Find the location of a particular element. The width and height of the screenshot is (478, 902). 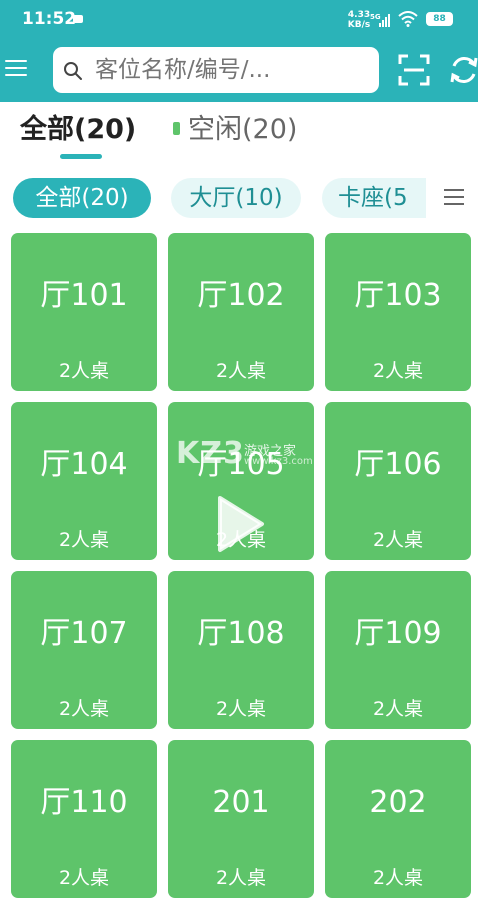

table-card: 厅108 2人桌 is located at coordinates (241, 650).